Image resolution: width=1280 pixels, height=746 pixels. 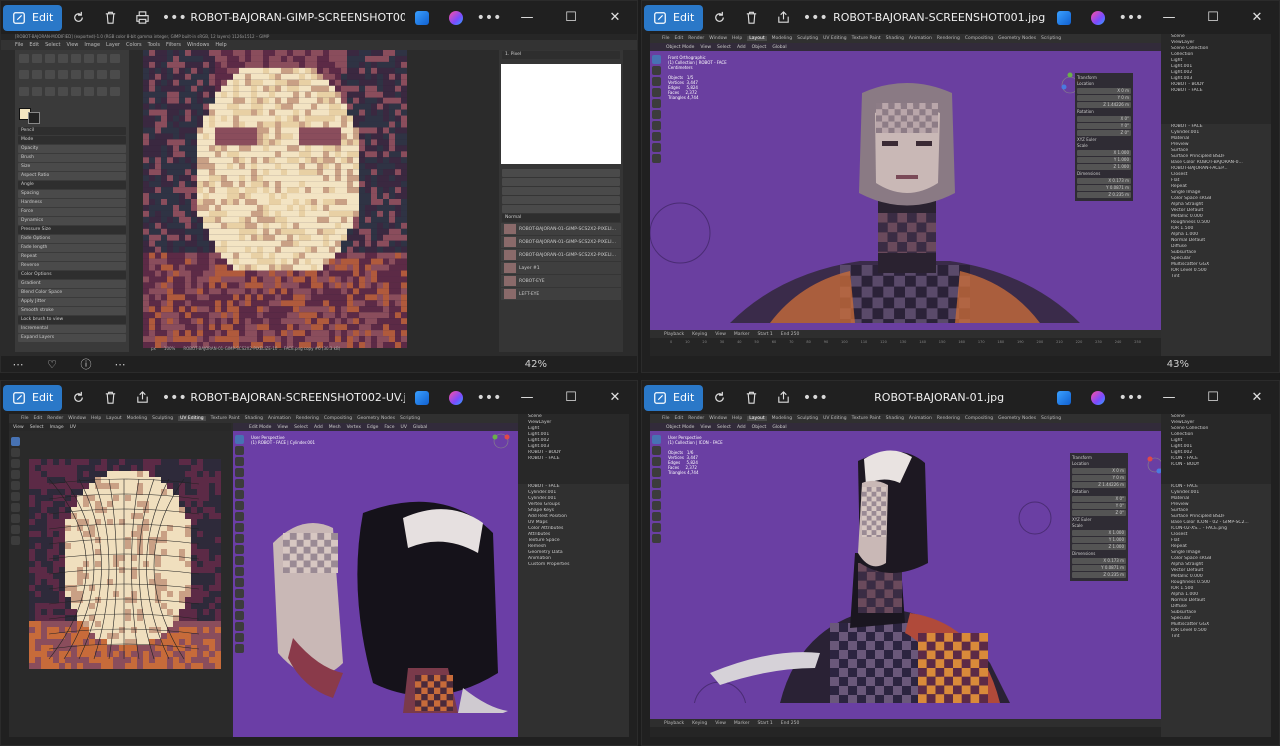 I want to click on transform-field: X 0°, so click(x=1099, y=499).